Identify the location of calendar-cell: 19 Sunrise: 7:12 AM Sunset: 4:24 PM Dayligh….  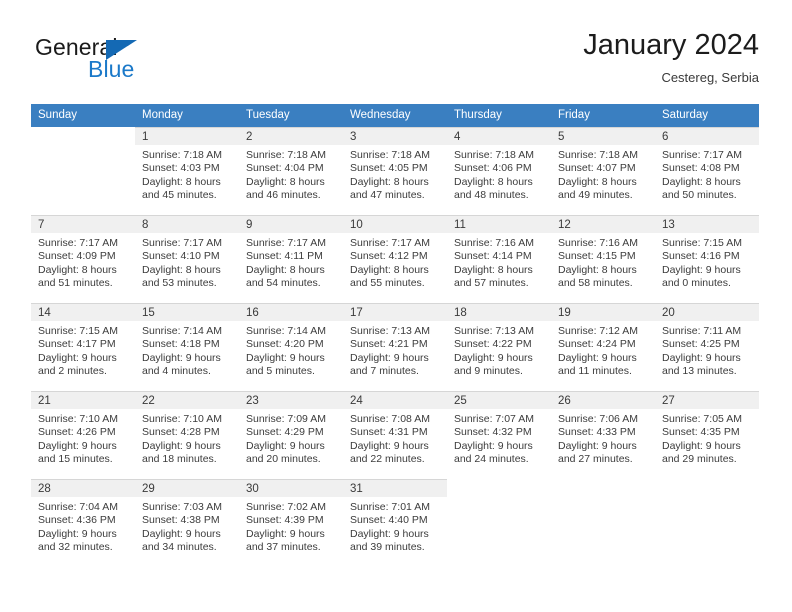
(603, 347).